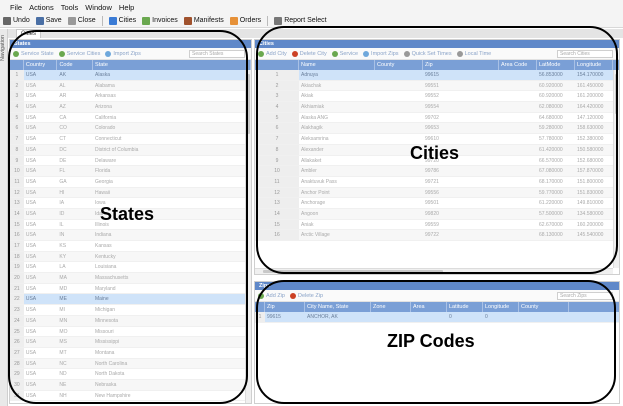 This screenshot has height=406, width=623. What do you see at coordinates (4, 217) in the screenshot?
I see `navigation-sidebar: Navigation` at bounding box center [4, 217].